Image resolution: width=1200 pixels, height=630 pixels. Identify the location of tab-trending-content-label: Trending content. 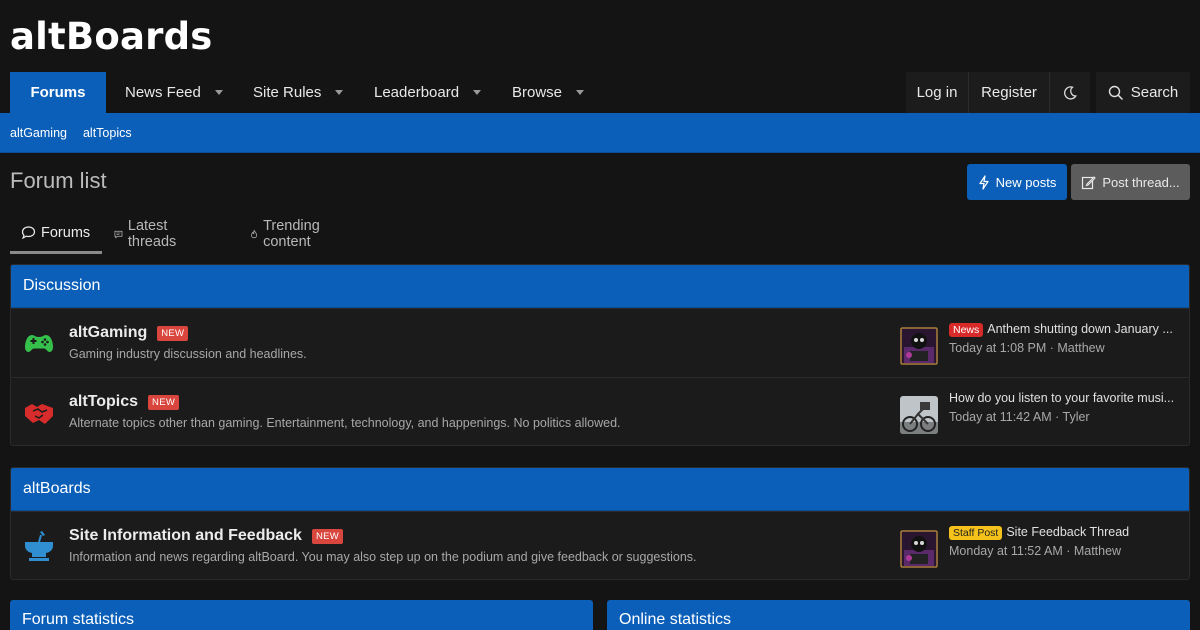
(291, 234).